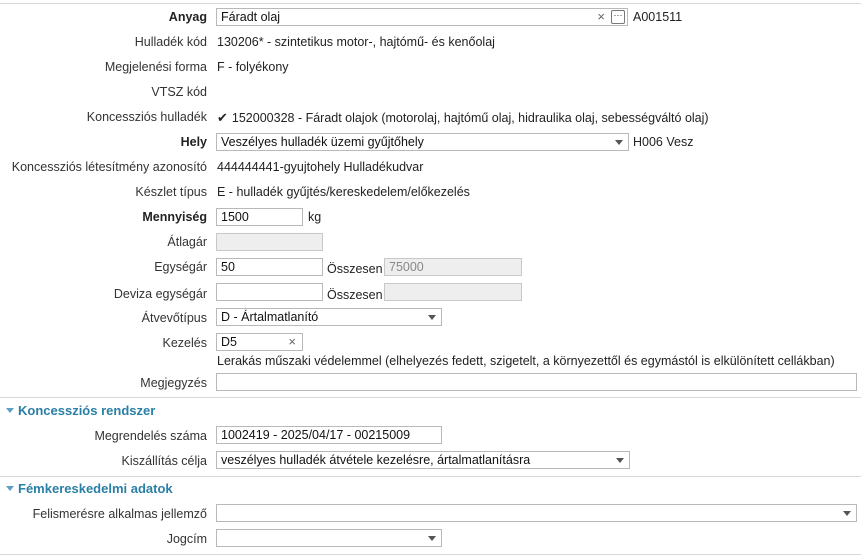 The image size is (861, 558). I want to click on osszesen2-input, so click(453, 292).